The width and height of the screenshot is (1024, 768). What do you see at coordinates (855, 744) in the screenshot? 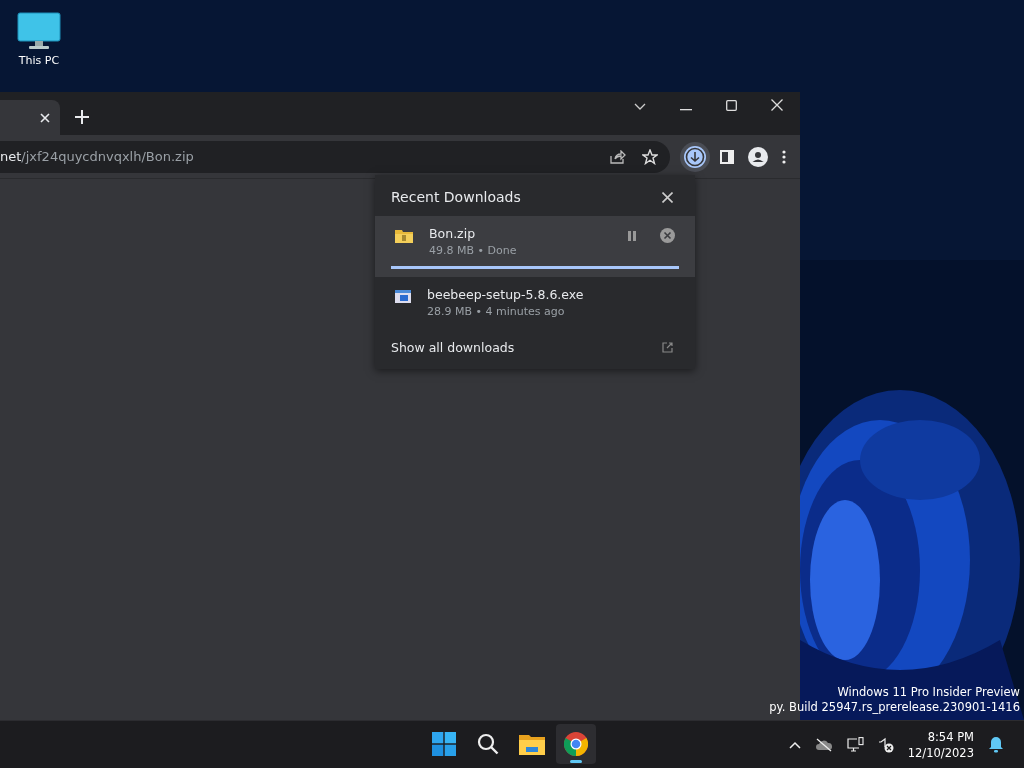
I see `network-icon` at bounding box center [855, 744].